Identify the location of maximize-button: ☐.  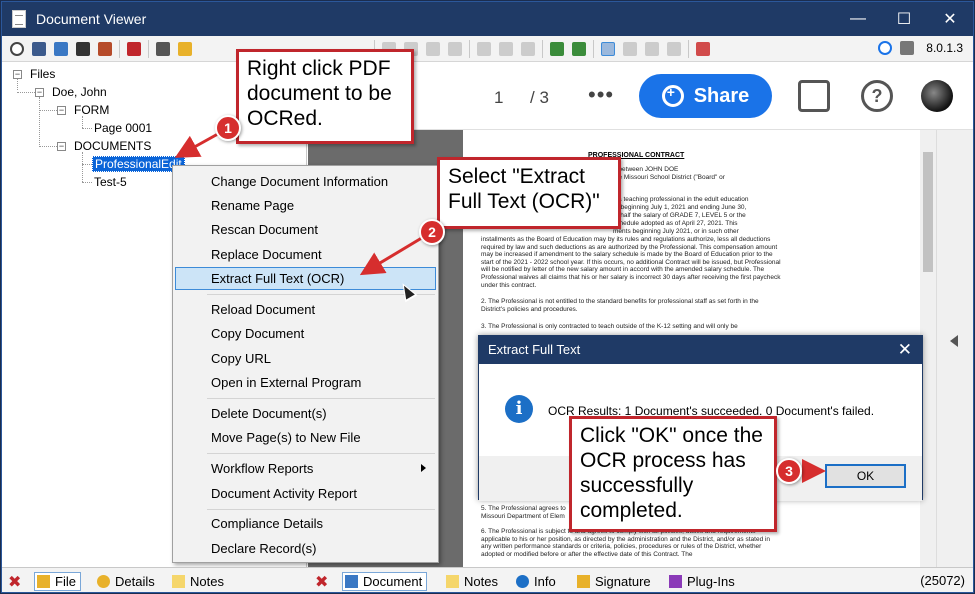
(904, 19).